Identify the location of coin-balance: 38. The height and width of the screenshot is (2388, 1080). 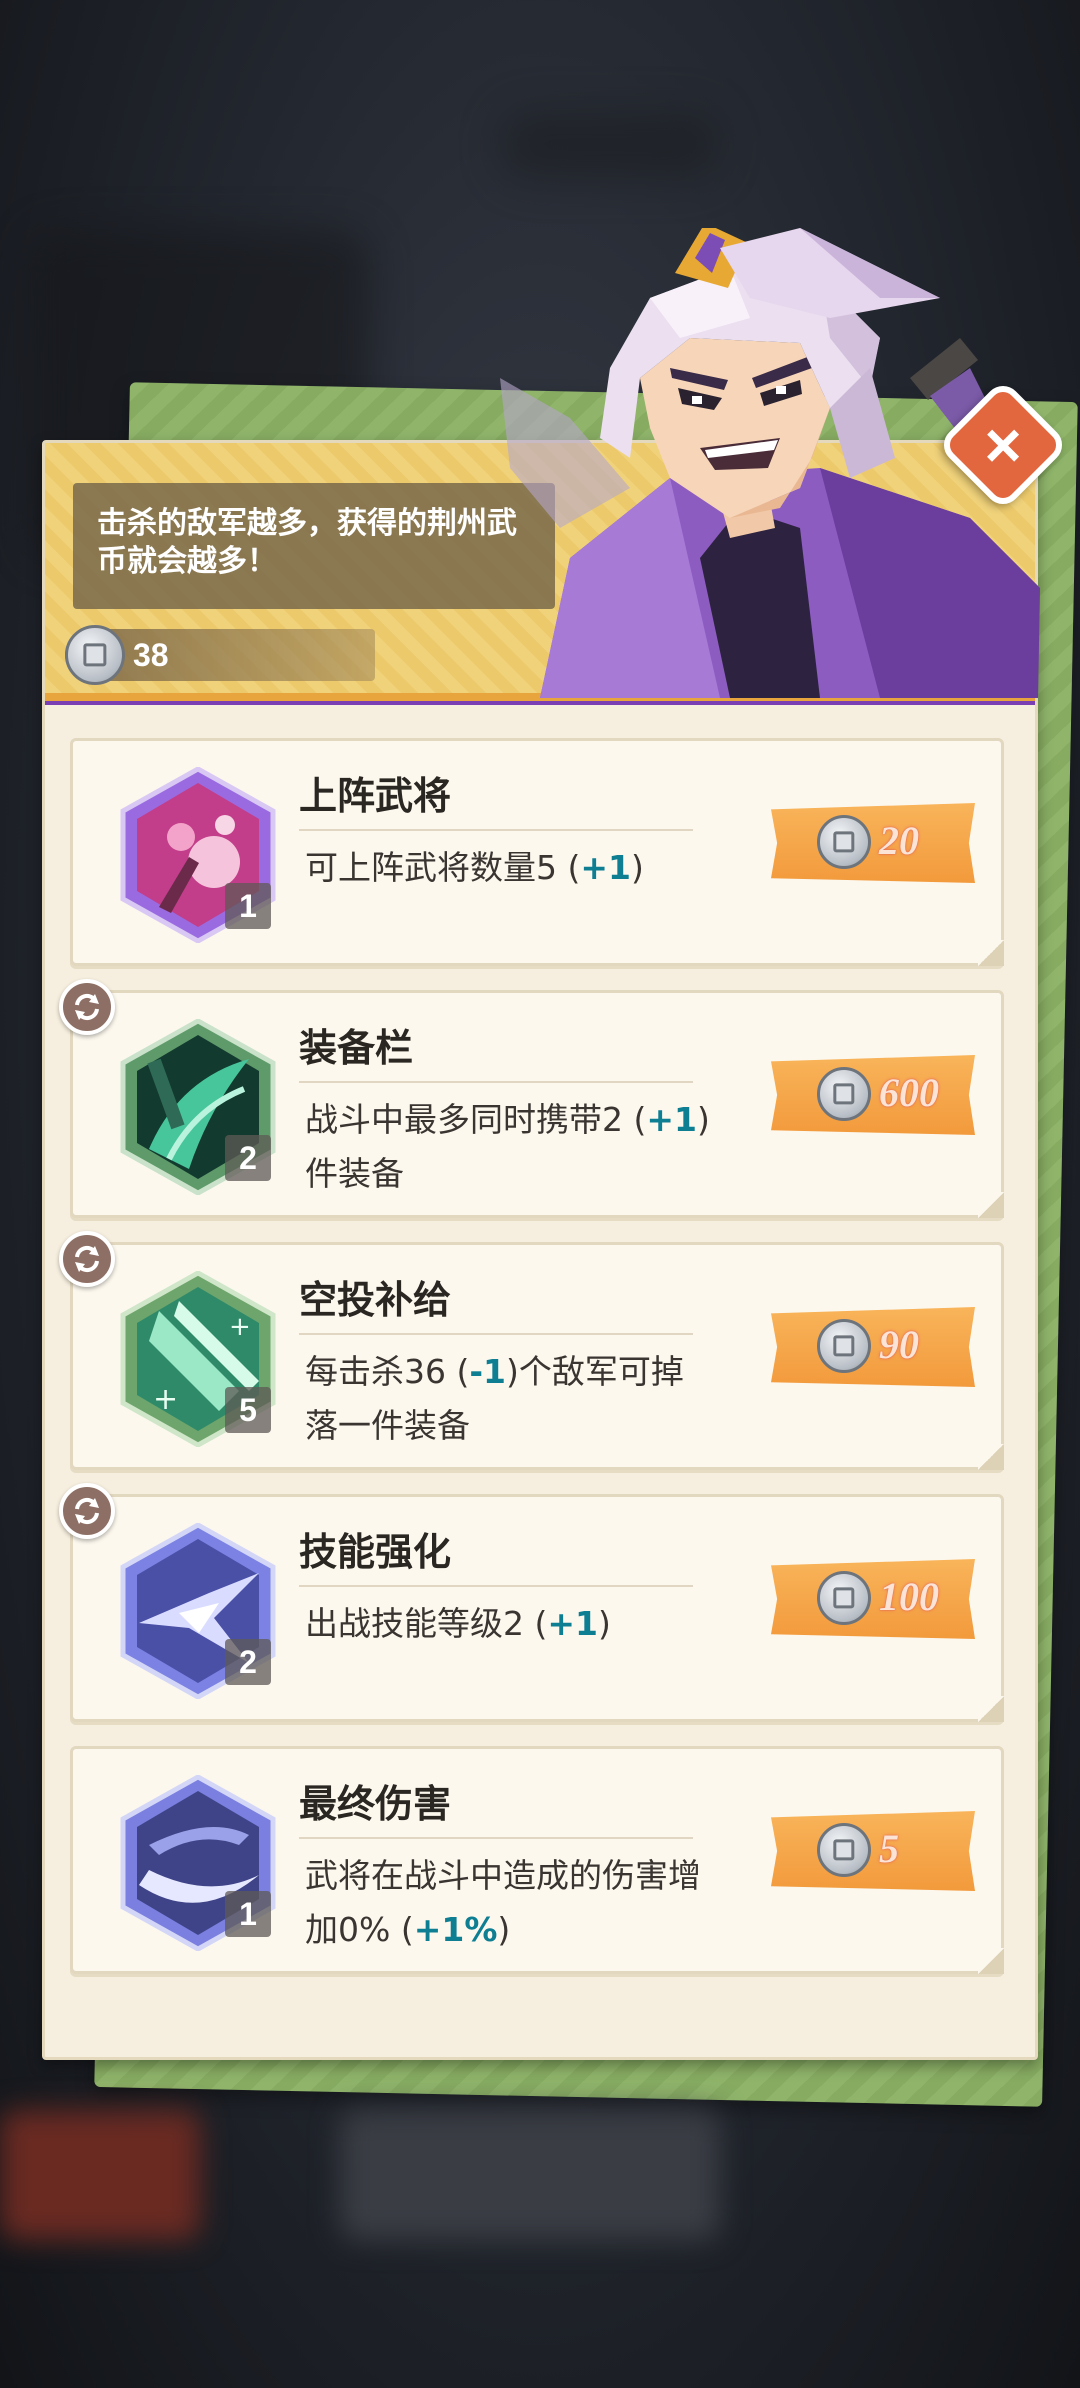
(220, 655).